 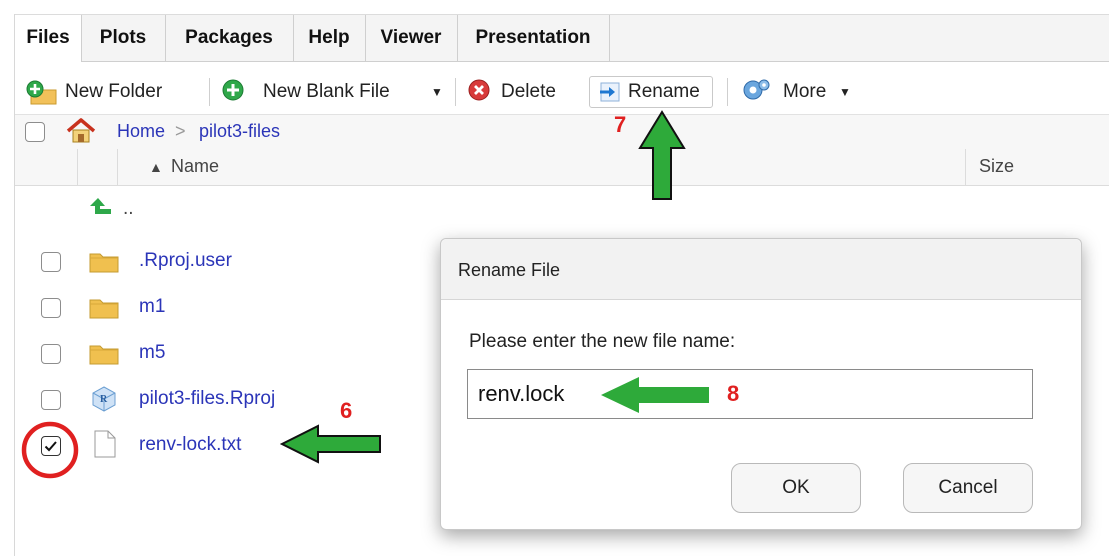 I want to click on file-name-link: renv-lock.txt, so click(x=190, y=445).